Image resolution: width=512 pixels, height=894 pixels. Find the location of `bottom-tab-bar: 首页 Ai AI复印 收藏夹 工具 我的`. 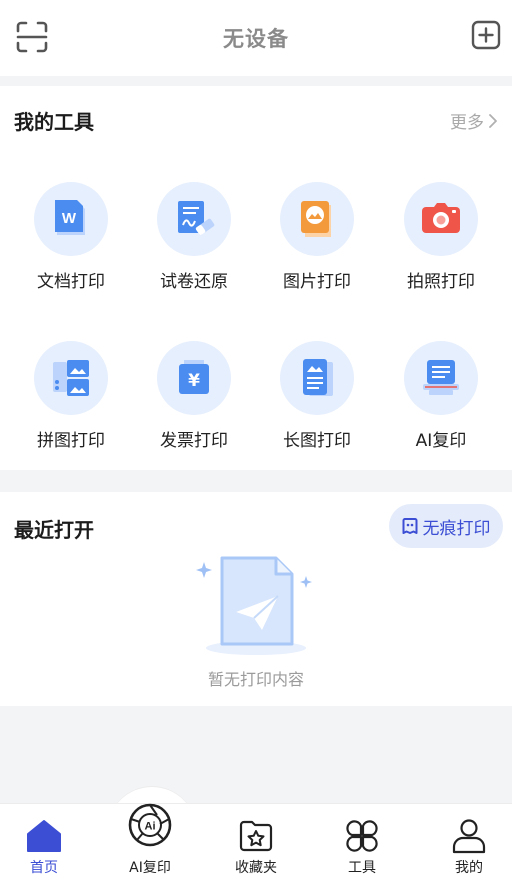

bottom-tab-bar: 首页 Ai AI复印 收藏夹 工具 我的 is located at coordinates (256, 848).